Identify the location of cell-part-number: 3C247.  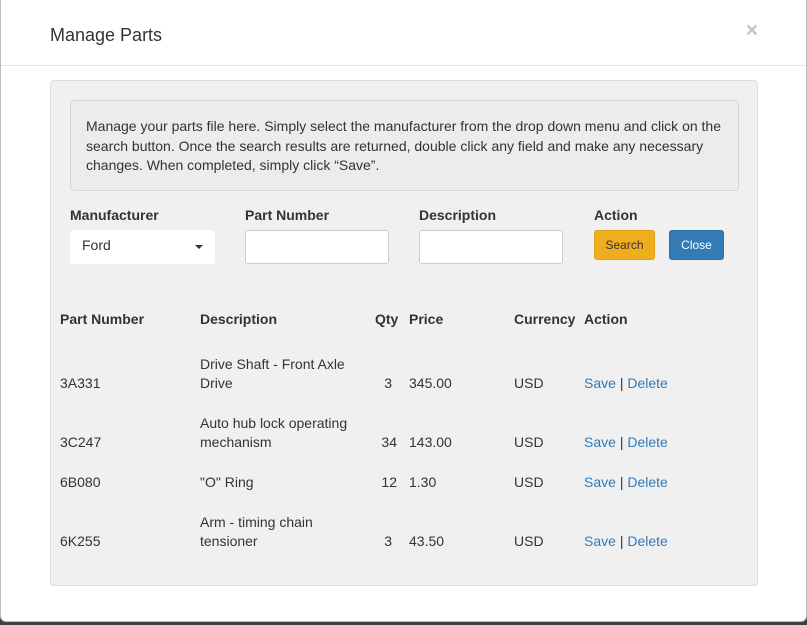
(81, 442).